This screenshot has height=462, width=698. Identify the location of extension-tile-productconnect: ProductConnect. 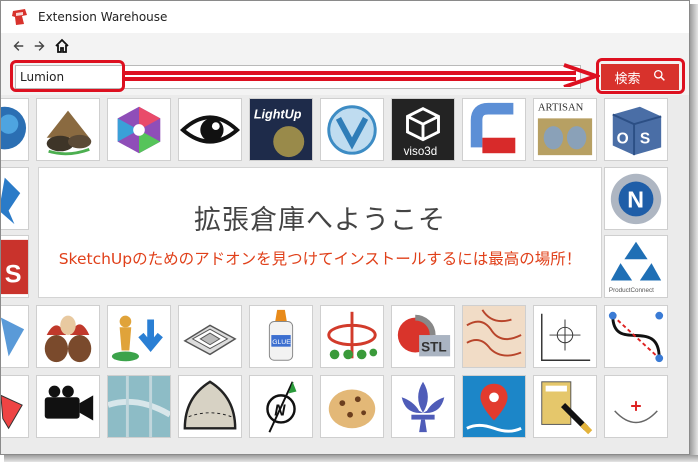
(636, 266).